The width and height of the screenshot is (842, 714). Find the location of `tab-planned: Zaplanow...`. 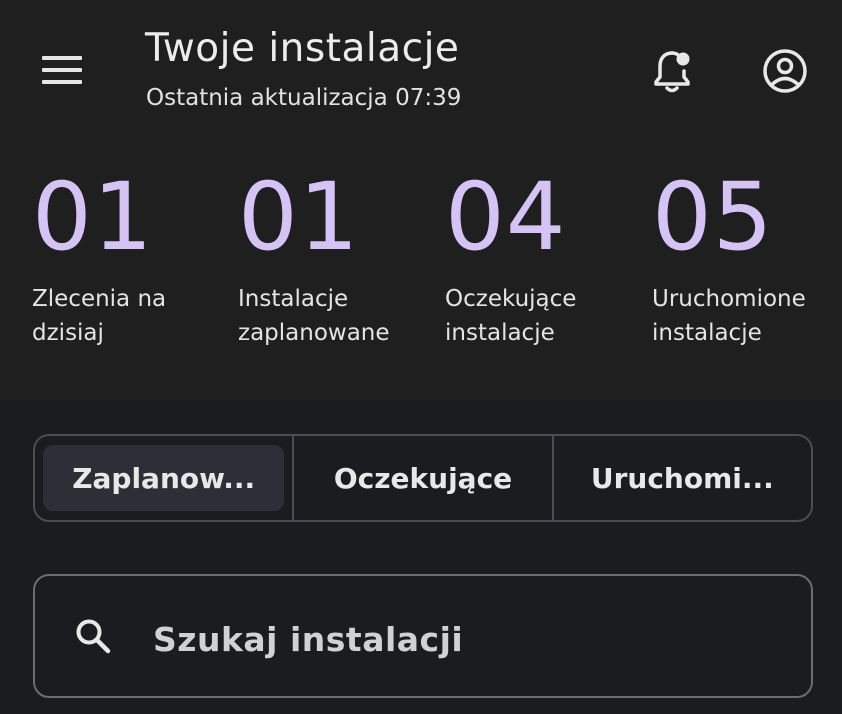

tab-planned: Zaplanow... is located at coordinates (163, 478).